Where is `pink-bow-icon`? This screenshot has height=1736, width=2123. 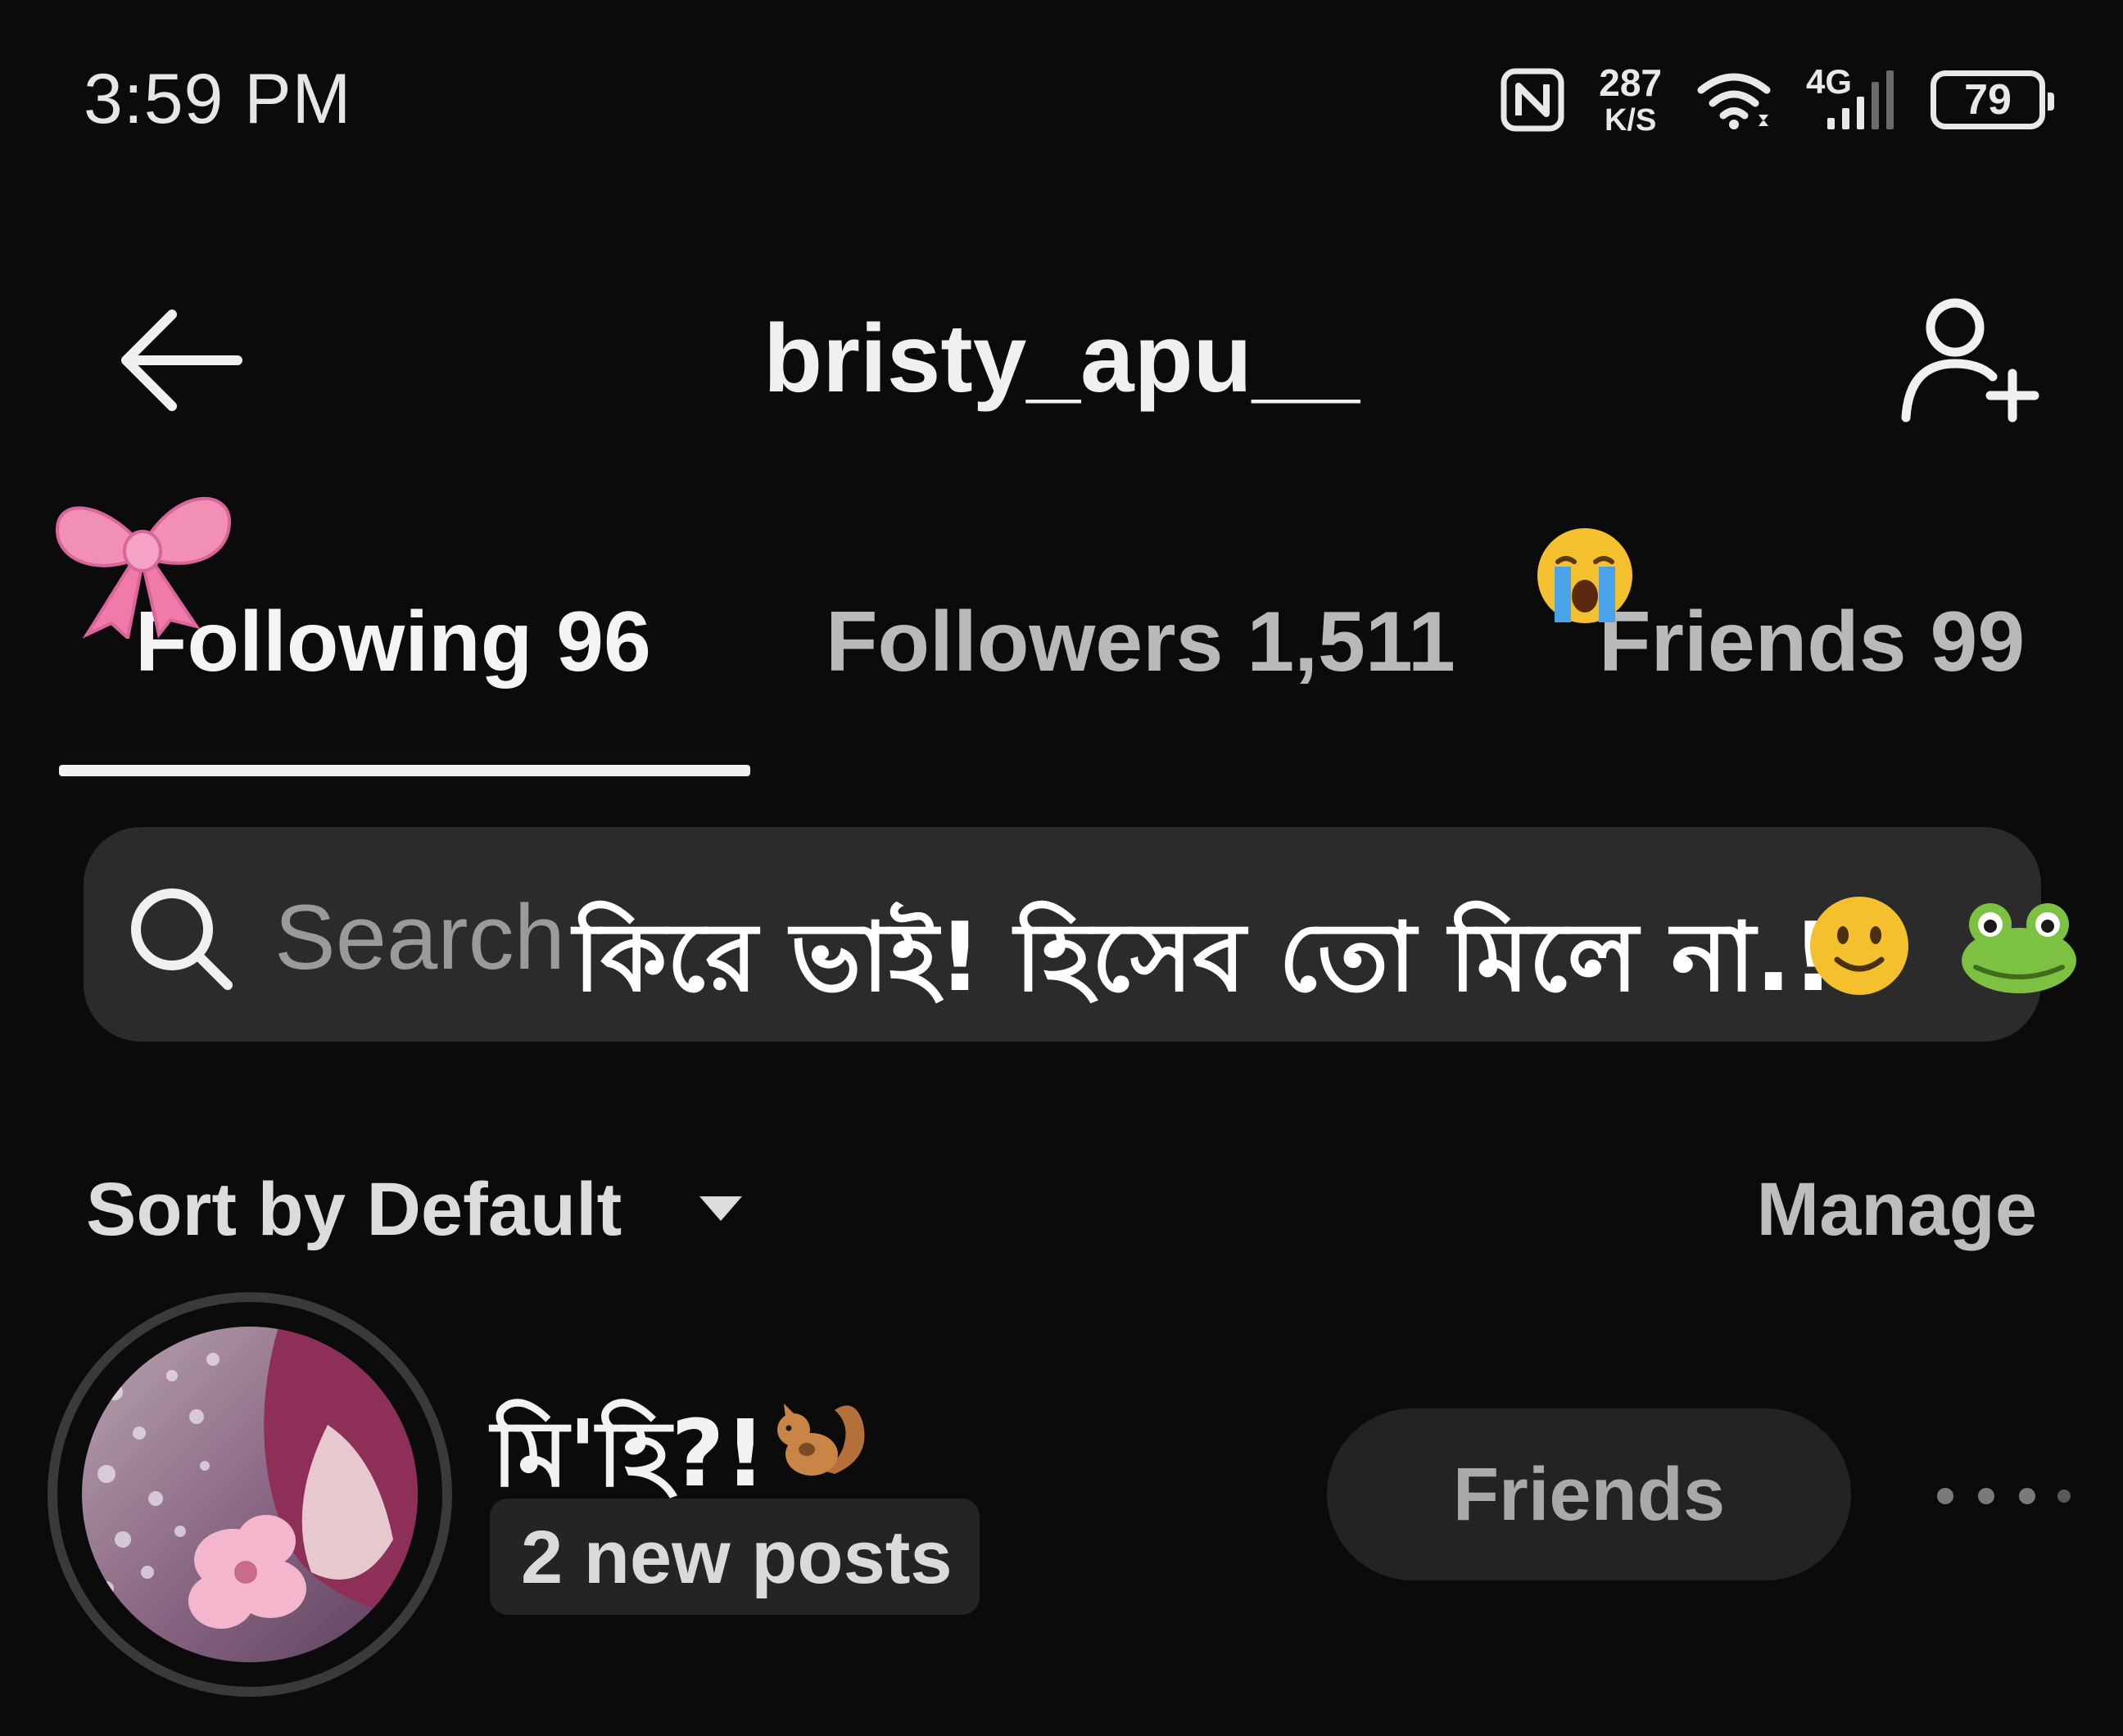 pink-bow-icon is located at coordinates (143, 567).